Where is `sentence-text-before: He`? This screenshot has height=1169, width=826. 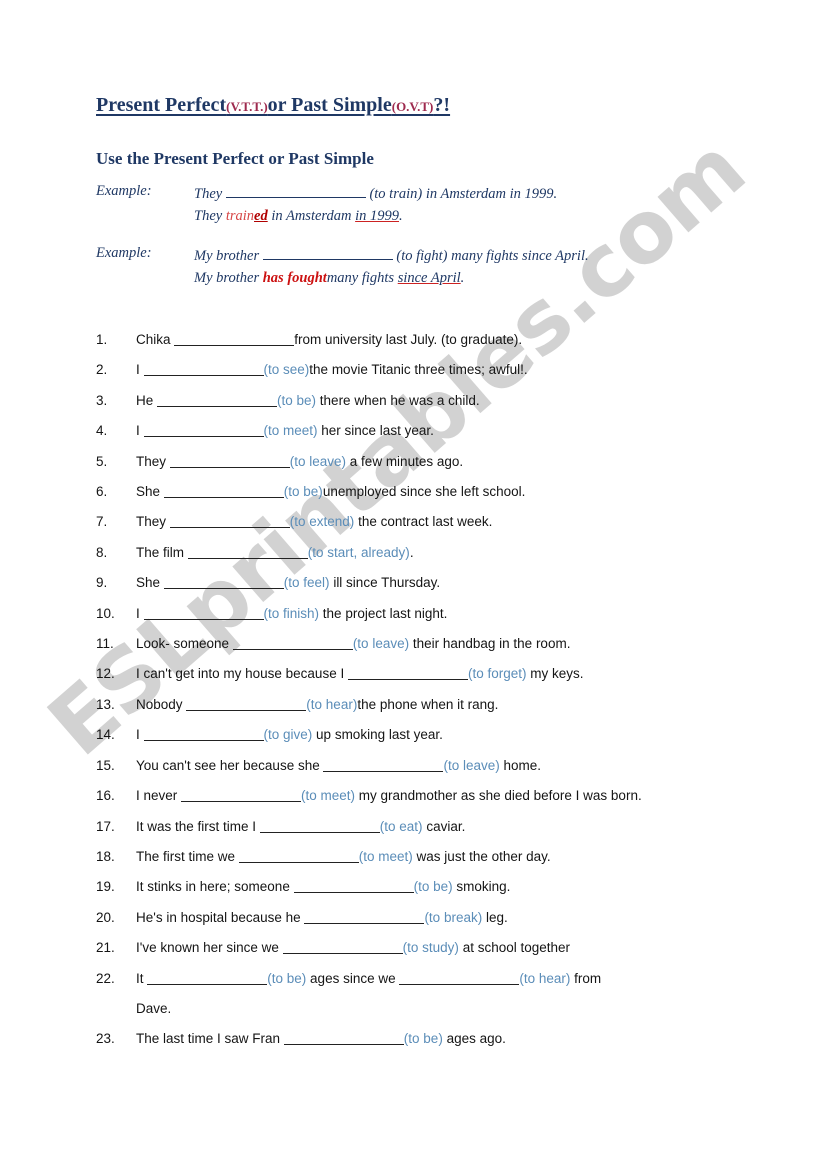
sentence-text-before: He is located at coordinates (147, 400).